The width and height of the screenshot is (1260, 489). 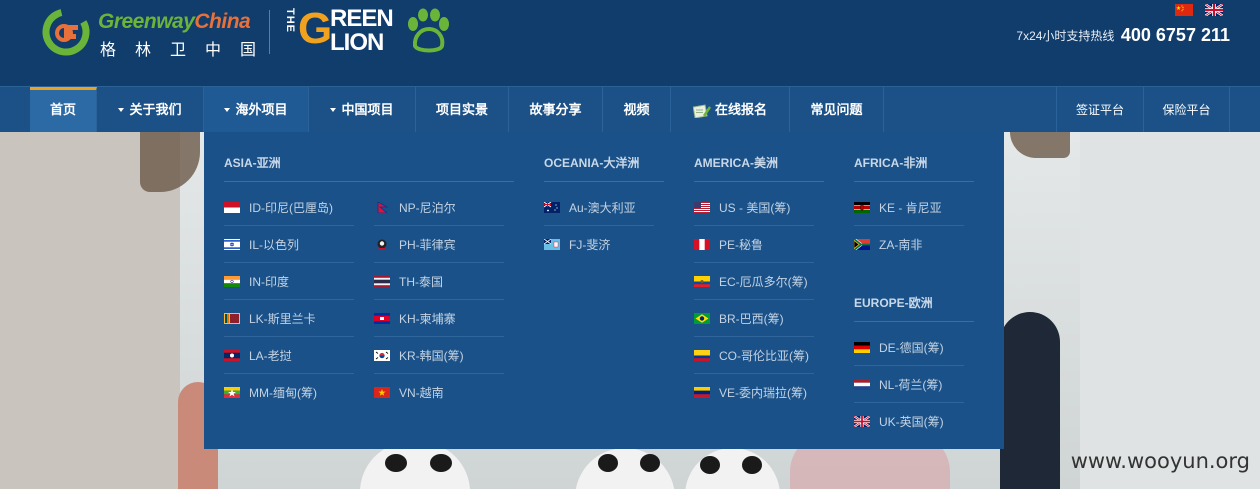 I want to click on brand-green-text: Greenway, so click(x=146, y=21).